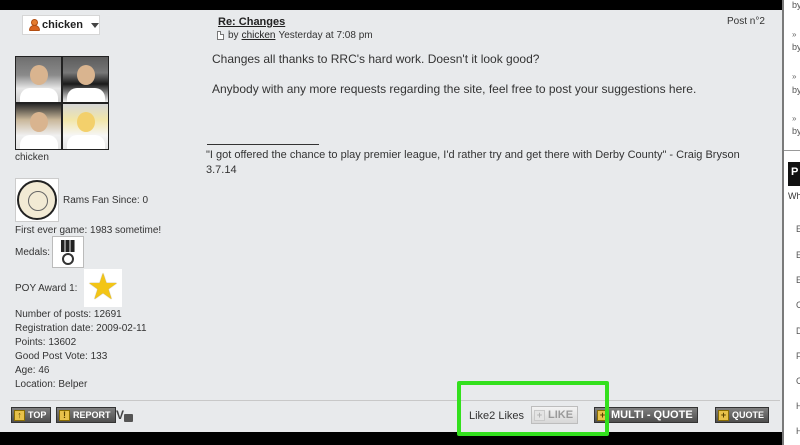  I want to click on quote-button: + QUOTE, so click(742, 415).